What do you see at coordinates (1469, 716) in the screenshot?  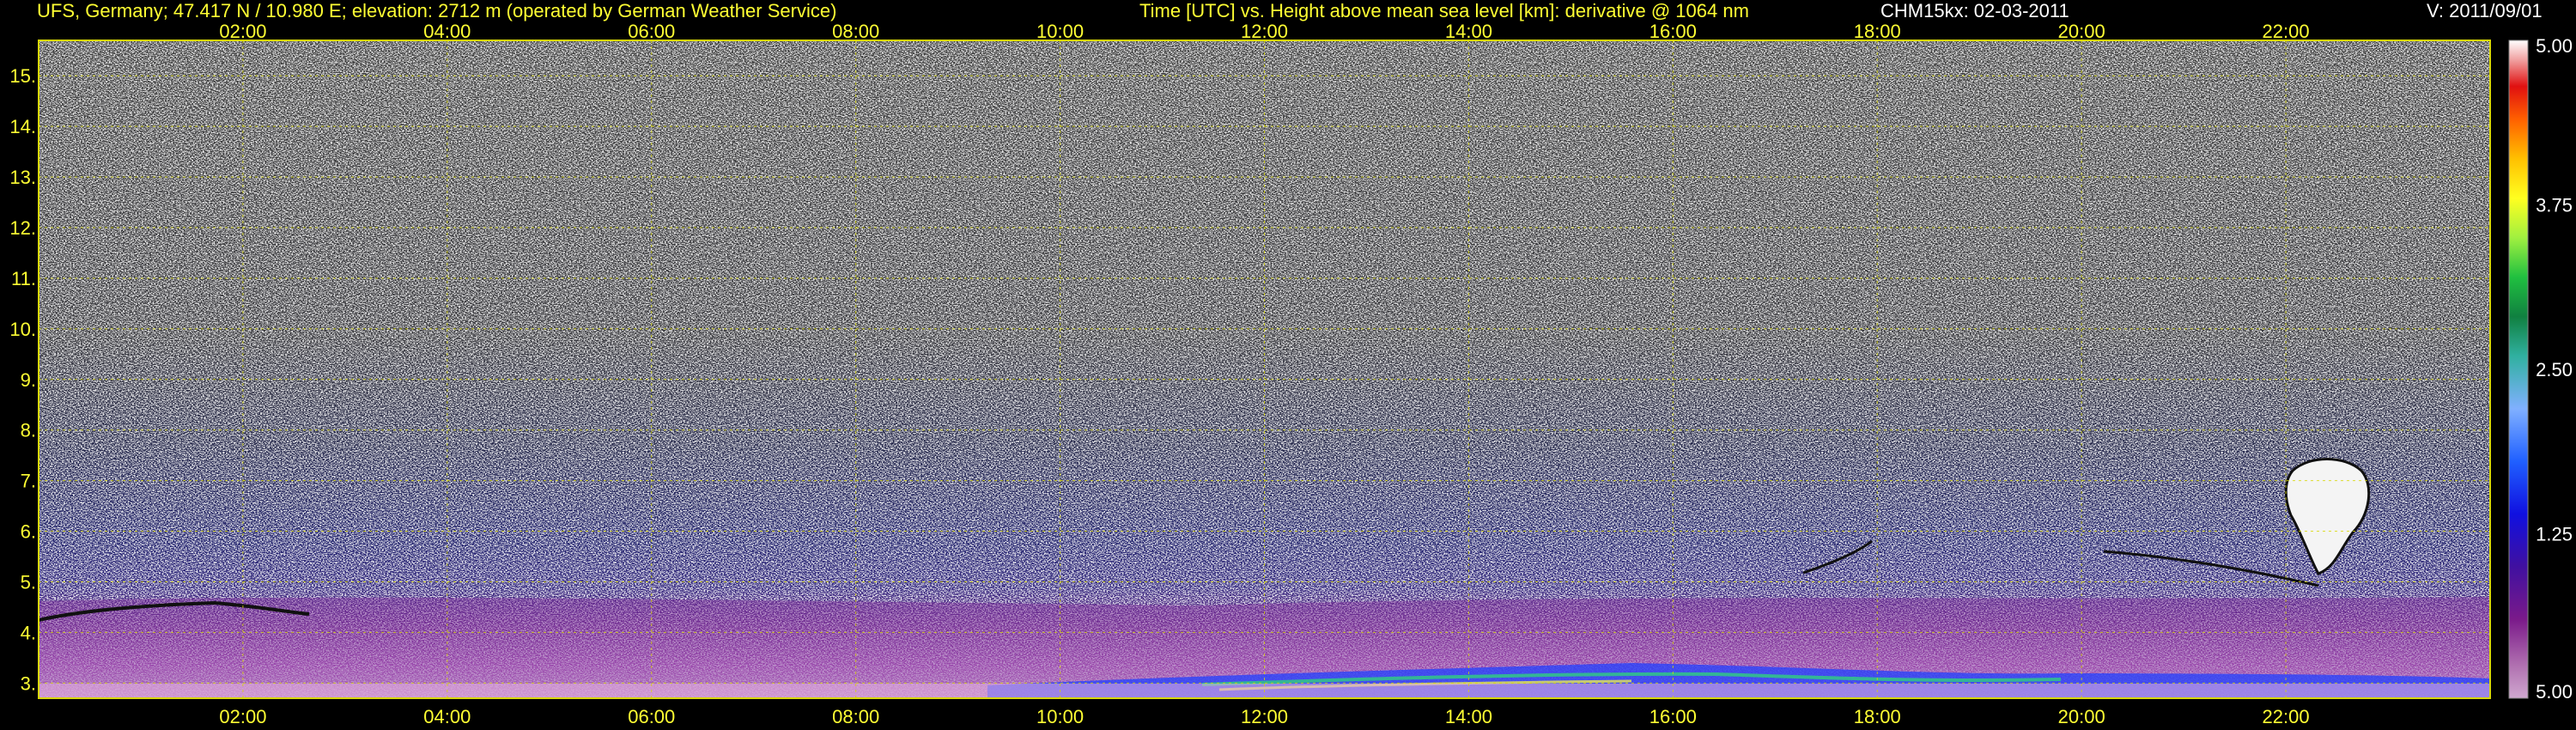 I see `x-tick-label-bottom: 14:00` at bounding box center [1469, 716].